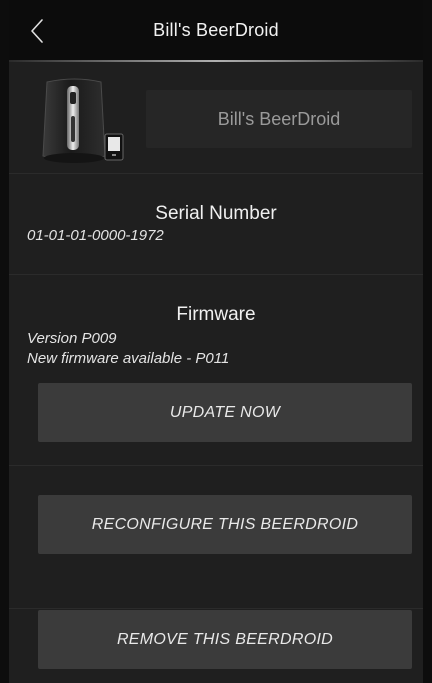  Describe the element at coordinates (85, 121) in the screenshot. I see `beerdroid-device-image` at that location.